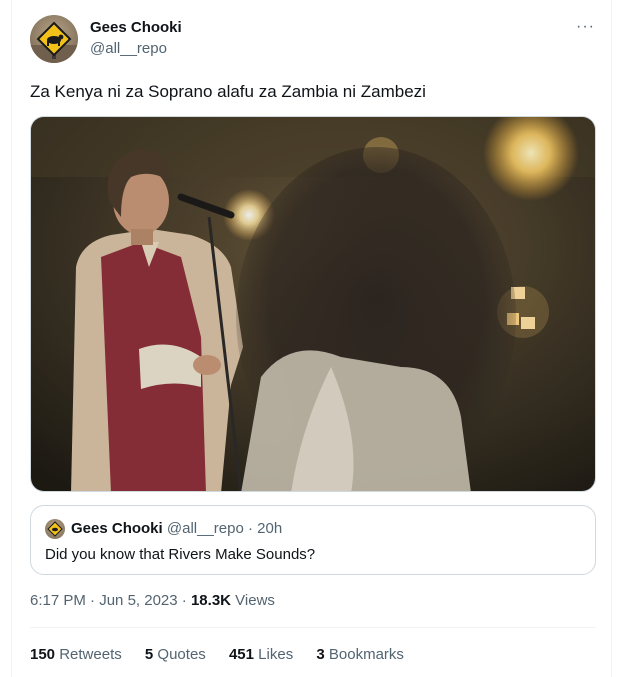 Image resolution: width=623 pixels, height=677 pixels. What do you see at coordinates (587, 27) in the screenshot?
I see `more-options-icon: ···` at bounding box center [587, 27].